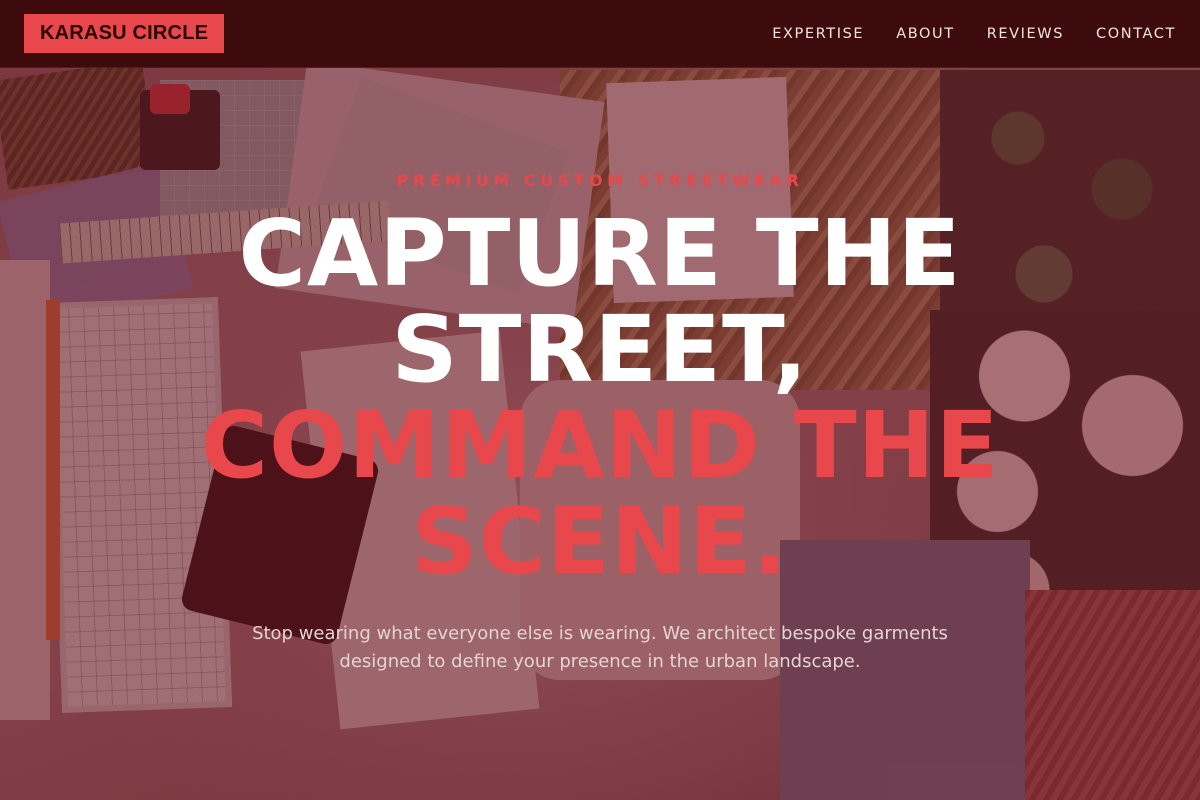  What do you see at coordinates (958, 34) in the screenshot?
I see `main-nav: EXPERTISE ABOUT REVIEWS CONTACT` at bounding box center [958, 34].